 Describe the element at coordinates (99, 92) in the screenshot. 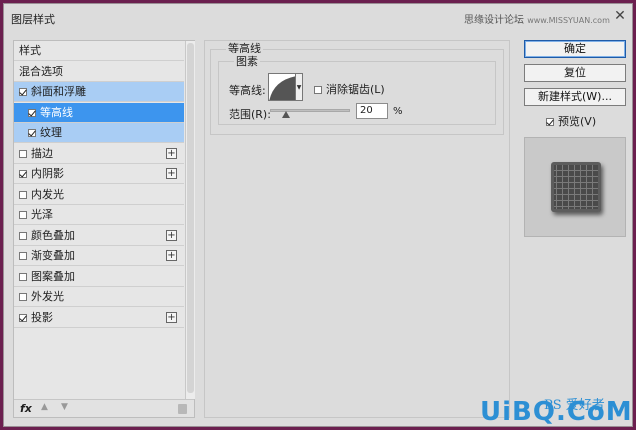

I see `style-item: 斜面和浮雕` at that location.